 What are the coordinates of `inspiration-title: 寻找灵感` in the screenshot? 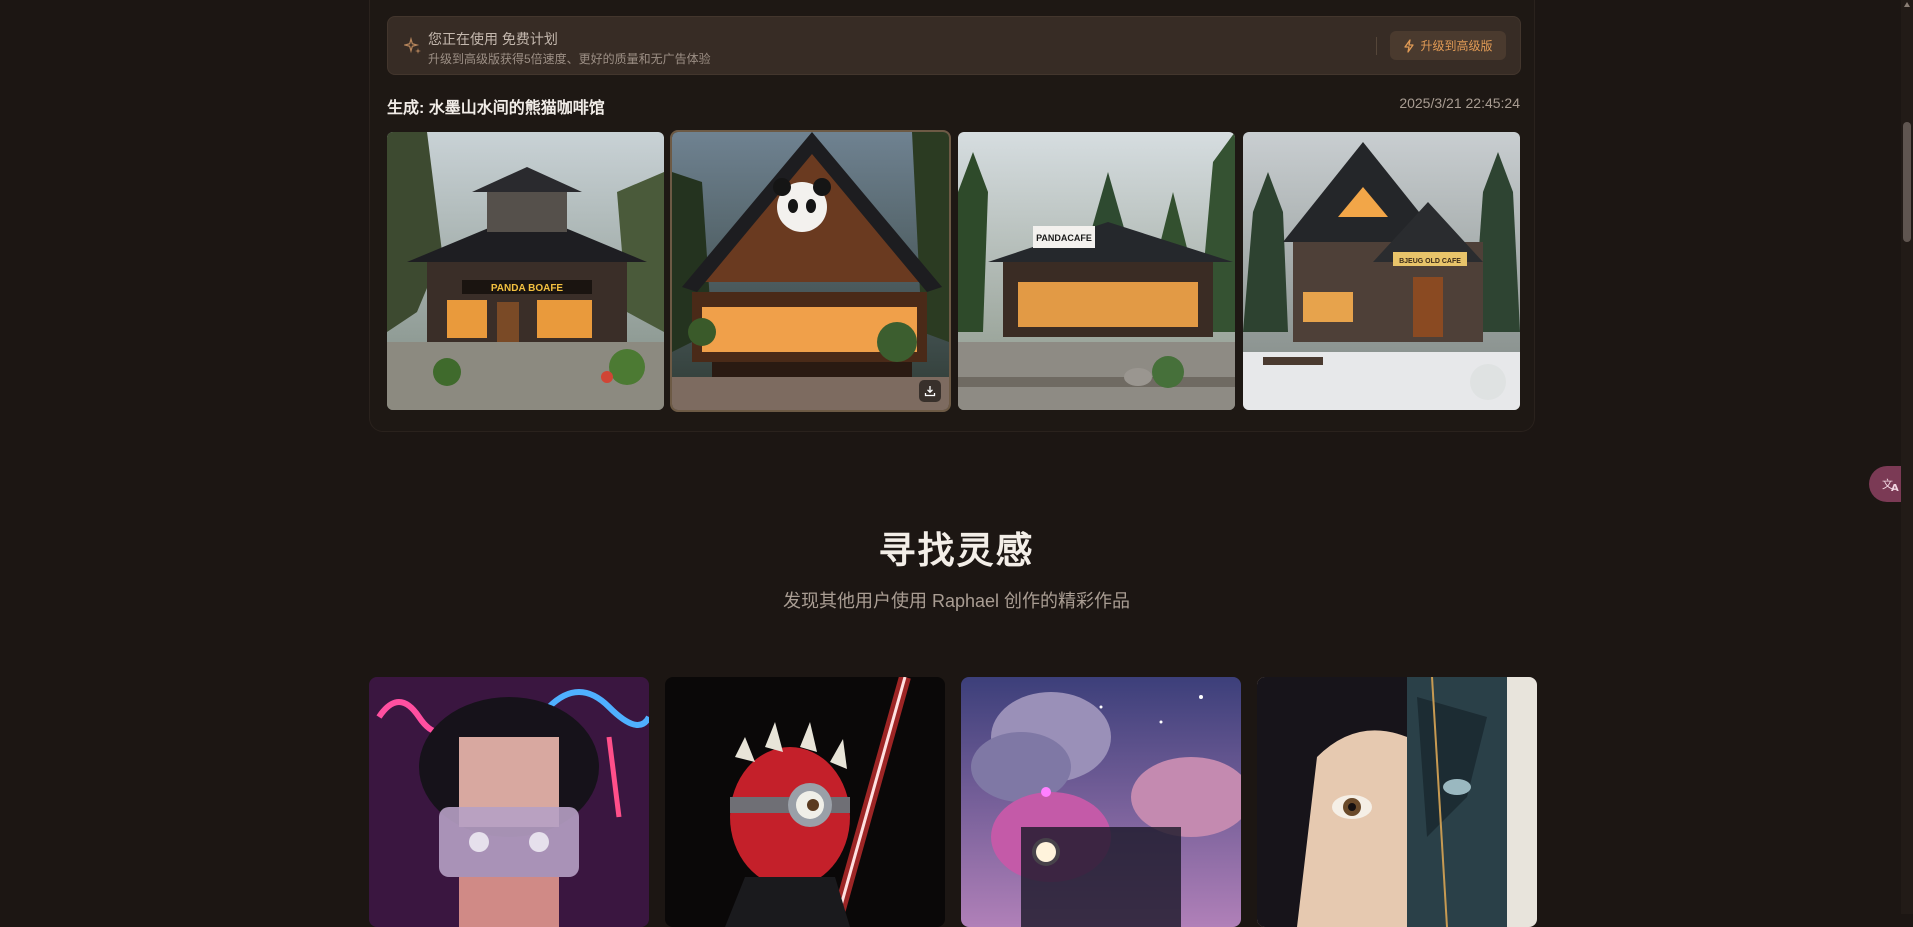 It's located at (956, 550).